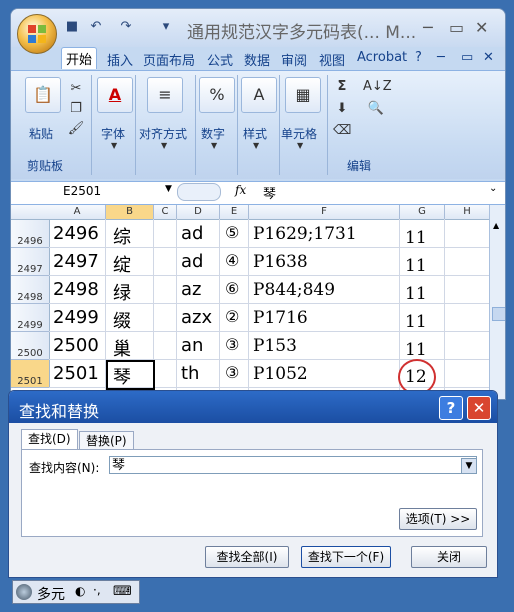 This screenshot has width=514, height=612. Describe the element at coordinates (196, 317) in the screenshot. I see `cell-d: azx` at that location.